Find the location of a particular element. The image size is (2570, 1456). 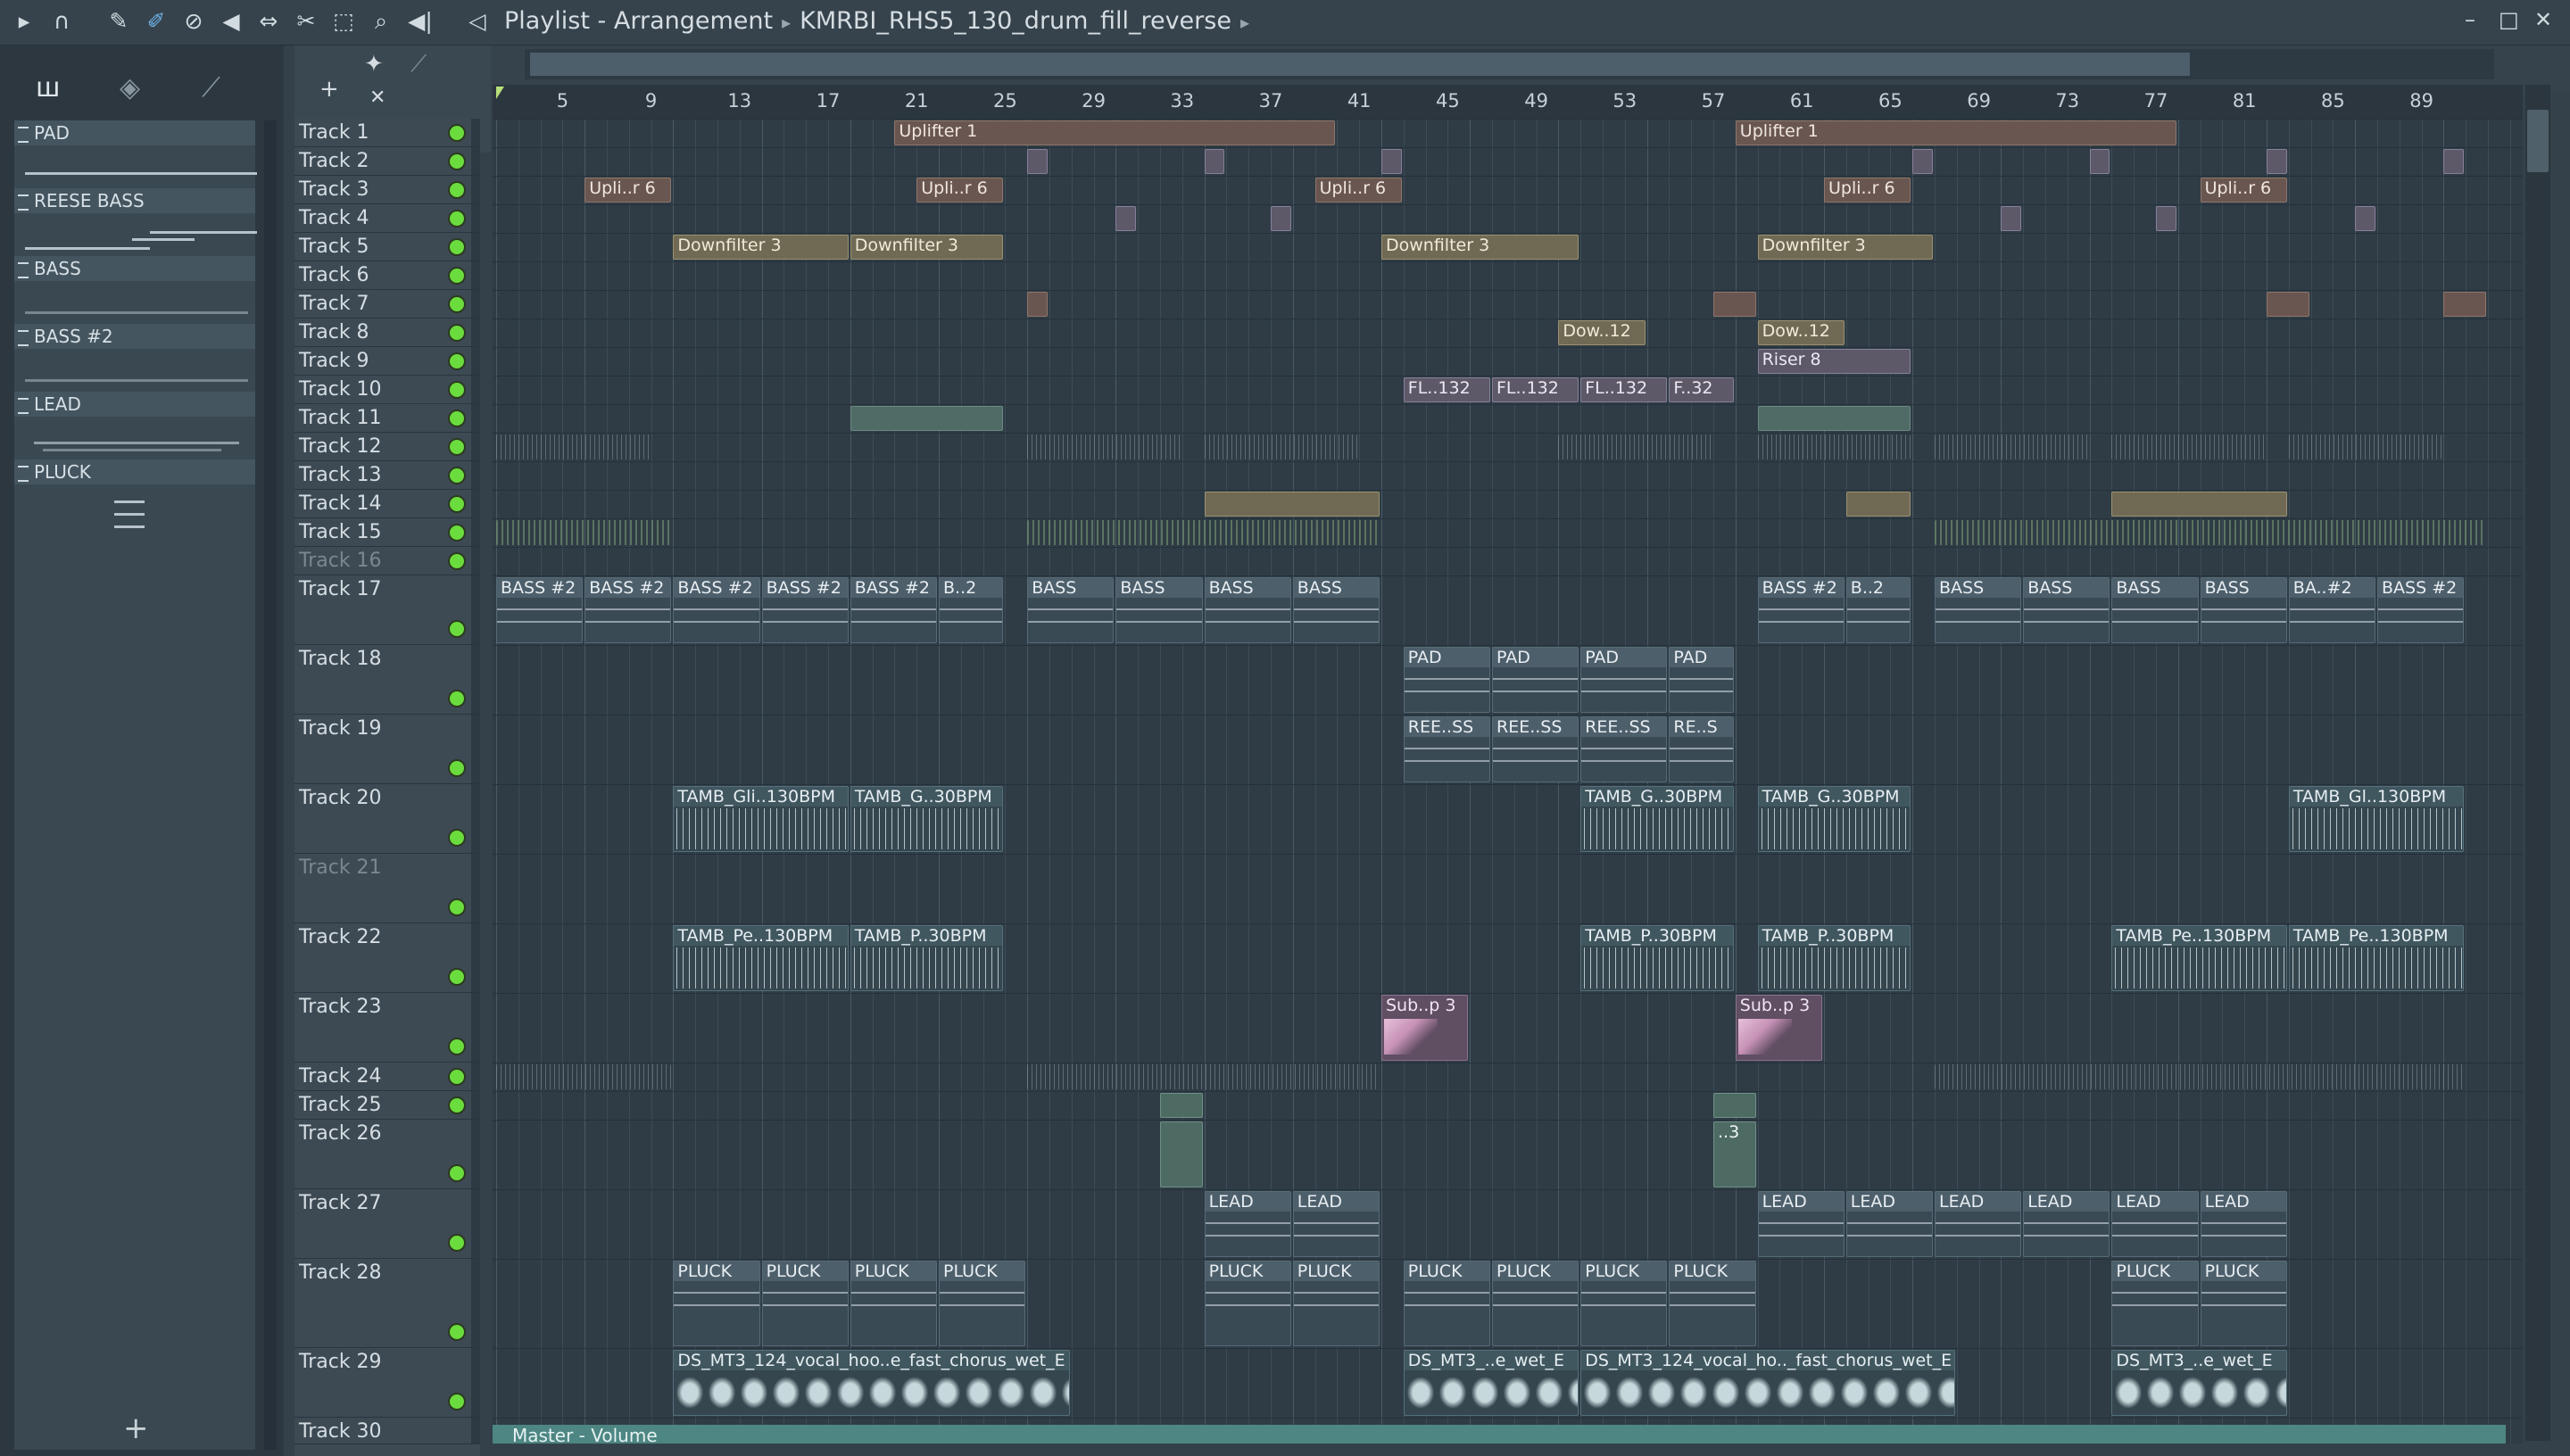

pattern-item-bass-2: BASS #2 is located at coordinates (134, 358).